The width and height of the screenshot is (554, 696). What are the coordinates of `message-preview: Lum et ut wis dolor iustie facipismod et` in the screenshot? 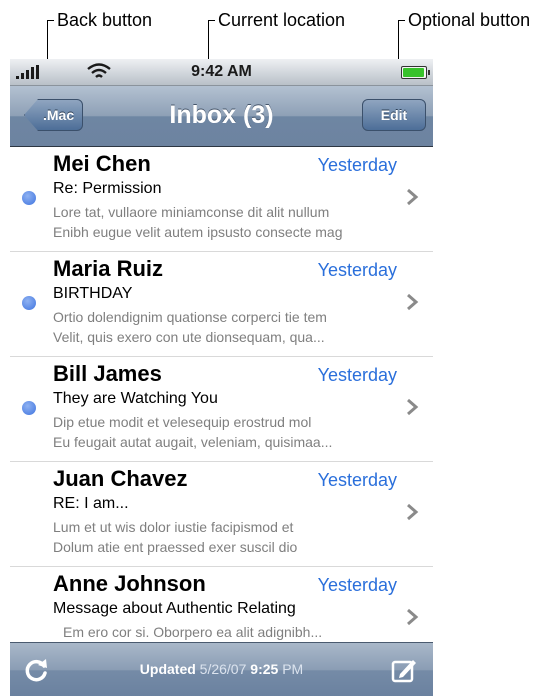 It's located at (173, 527).